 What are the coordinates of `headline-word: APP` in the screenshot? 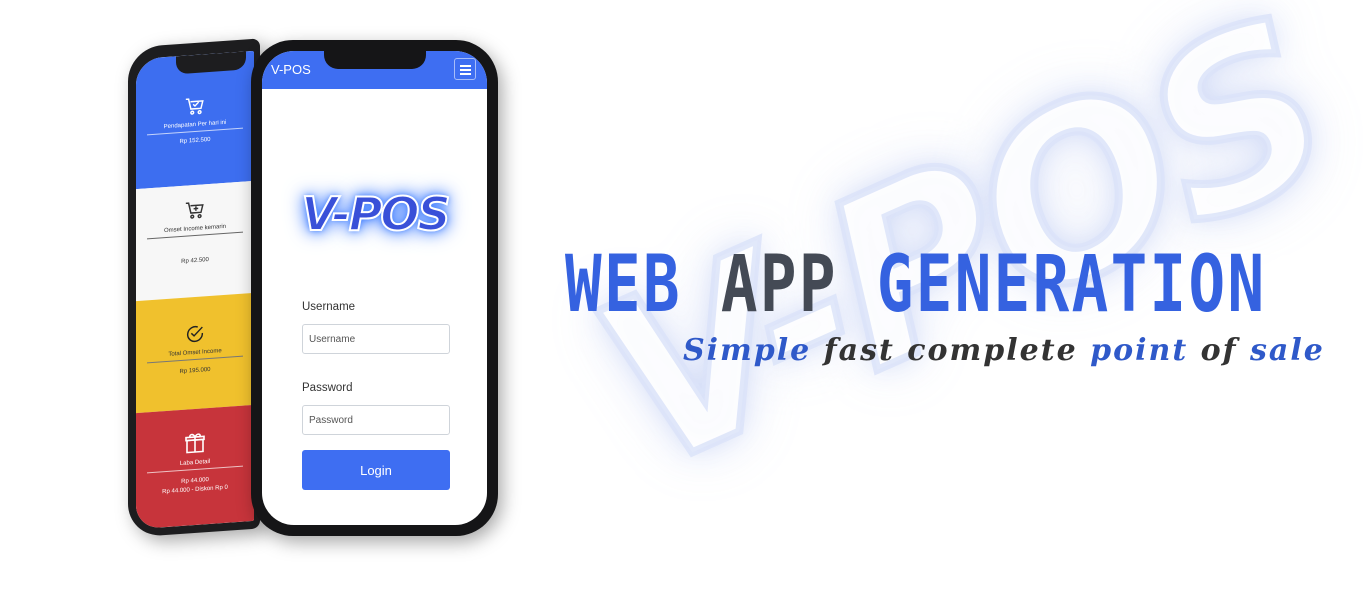 It's located at (779, 285).